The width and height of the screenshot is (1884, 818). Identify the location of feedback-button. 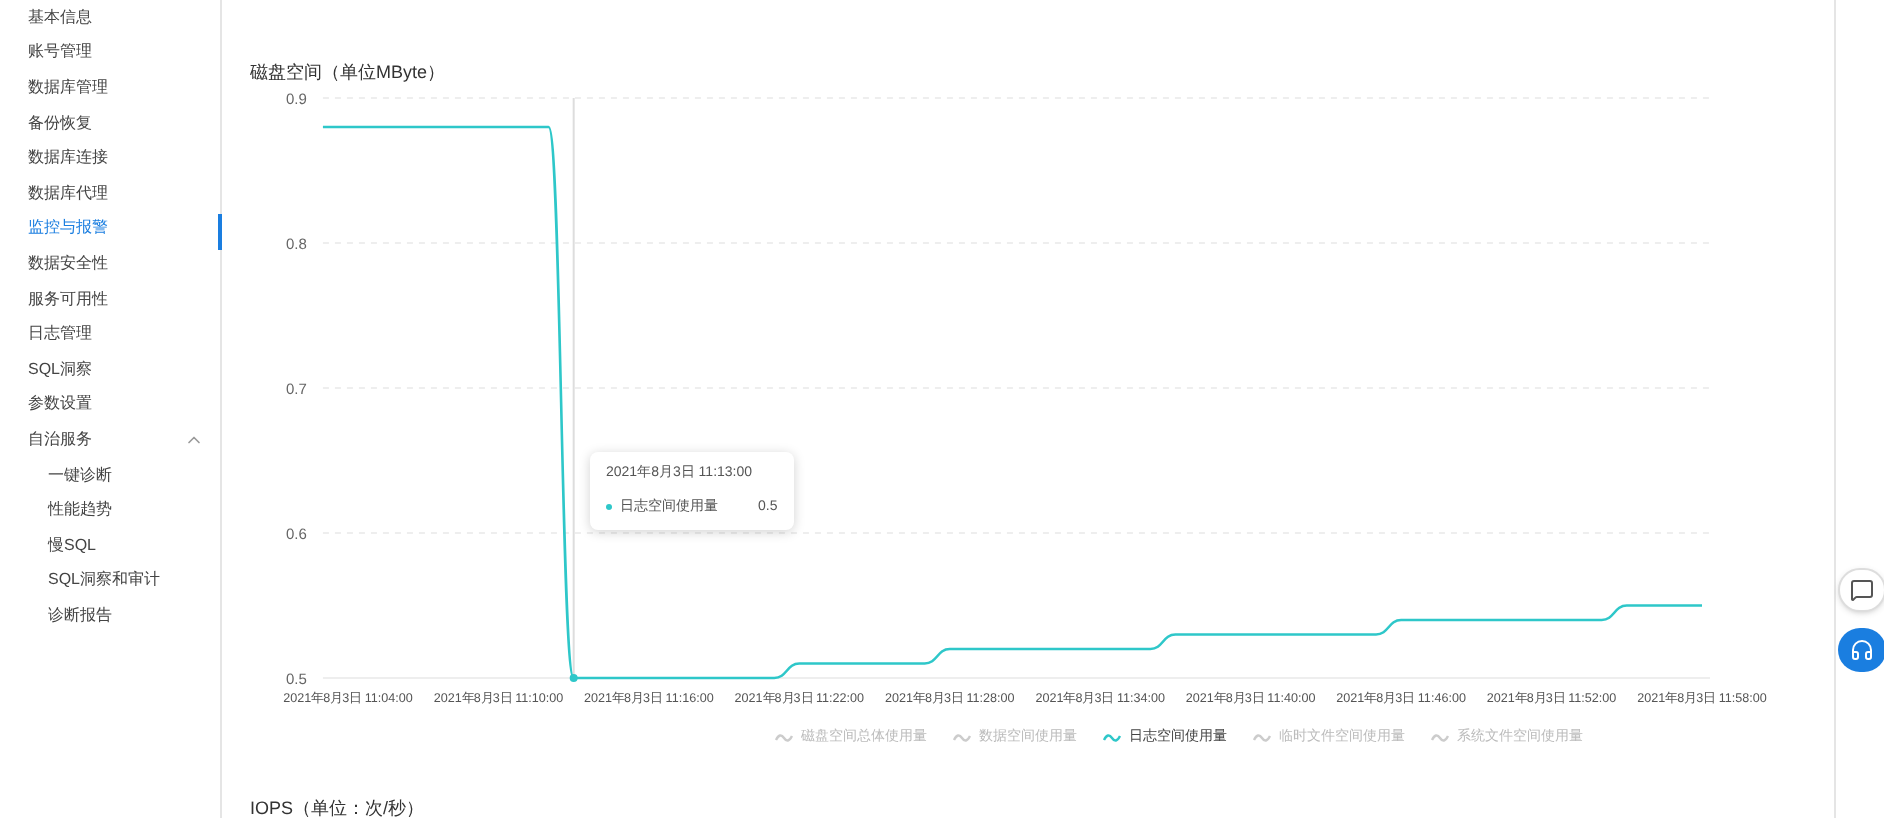
(1861, 590).